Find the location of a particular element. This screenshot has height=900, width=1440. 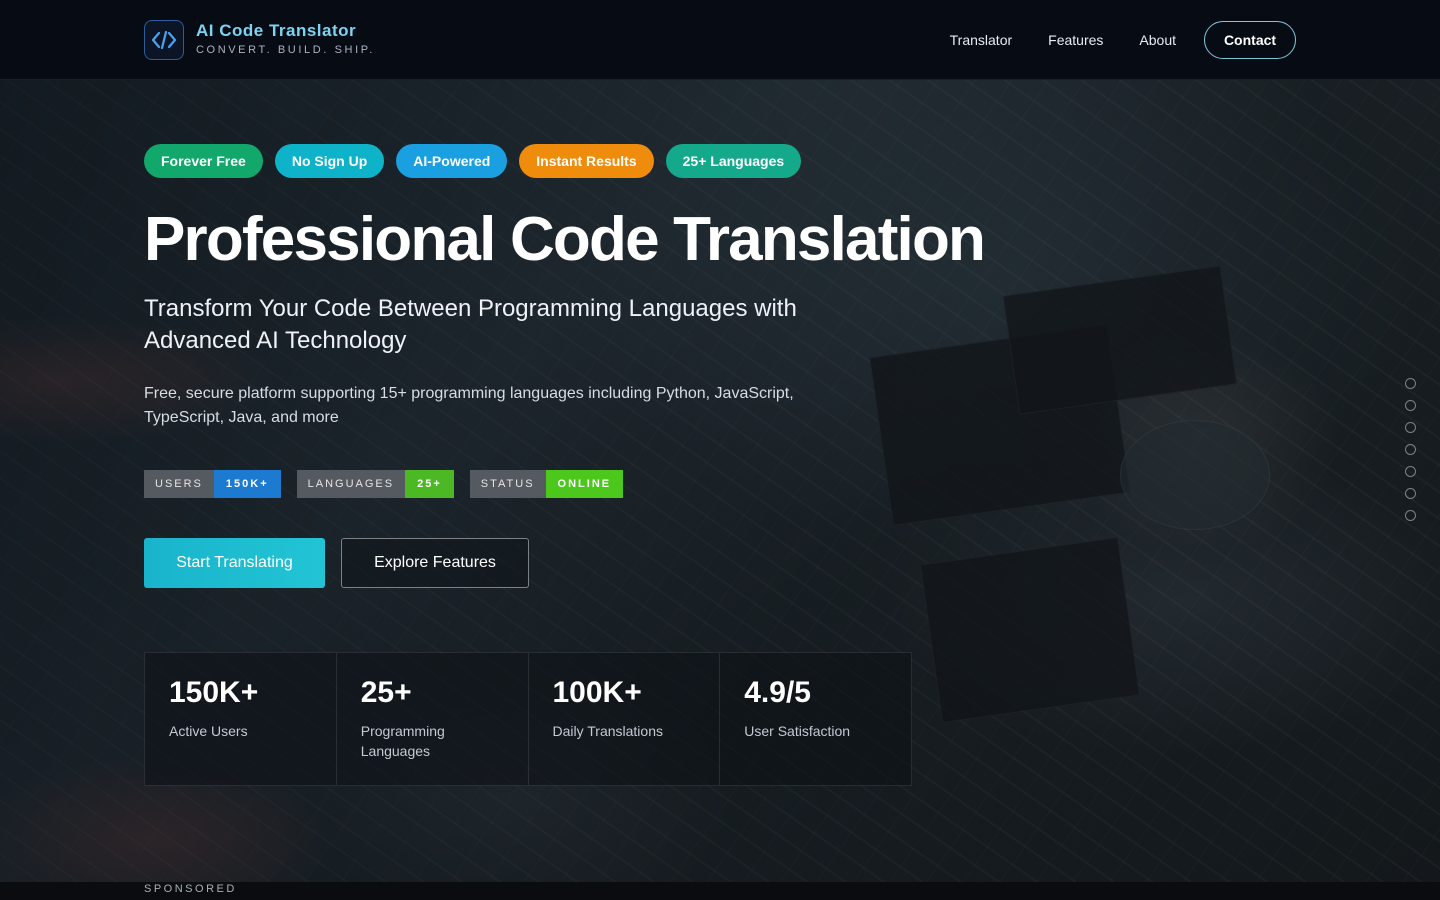

stat-label: Programming Languages is located at coordinates (402, 741).